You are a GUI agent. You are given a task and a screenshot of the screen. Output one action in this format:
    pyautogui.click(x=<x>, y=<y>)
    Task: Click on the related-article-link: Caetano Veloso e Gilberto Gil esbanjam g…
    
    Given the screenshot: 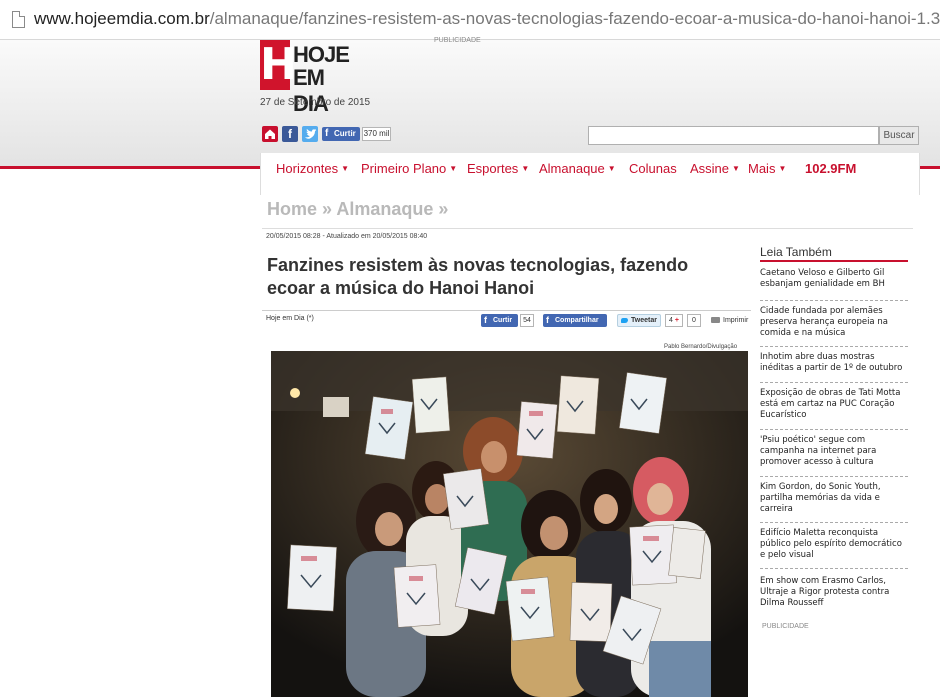 What is the action you would take?
    pyautogui.click(x=834, y=279)
    